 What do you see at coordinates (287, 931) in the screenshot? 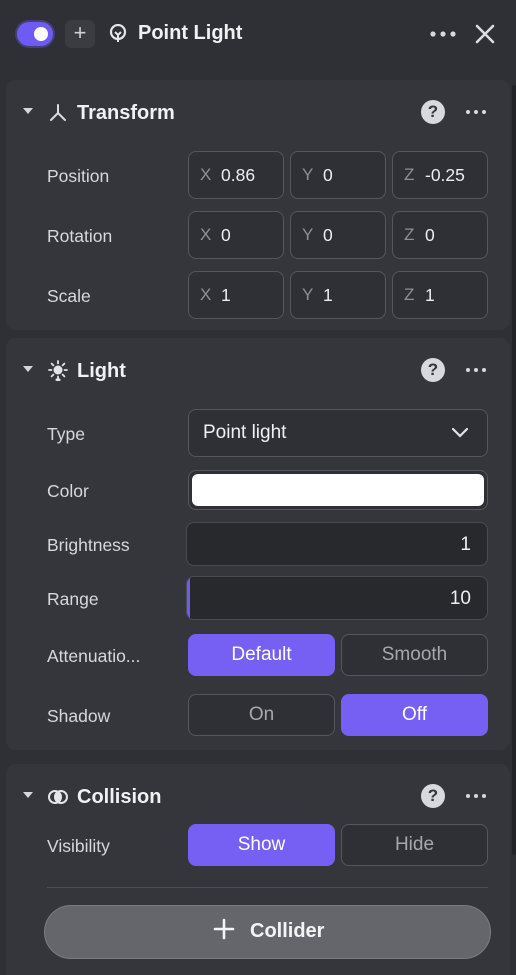
I see `add-collider-label: Collider` at bounding box center [287, 931].